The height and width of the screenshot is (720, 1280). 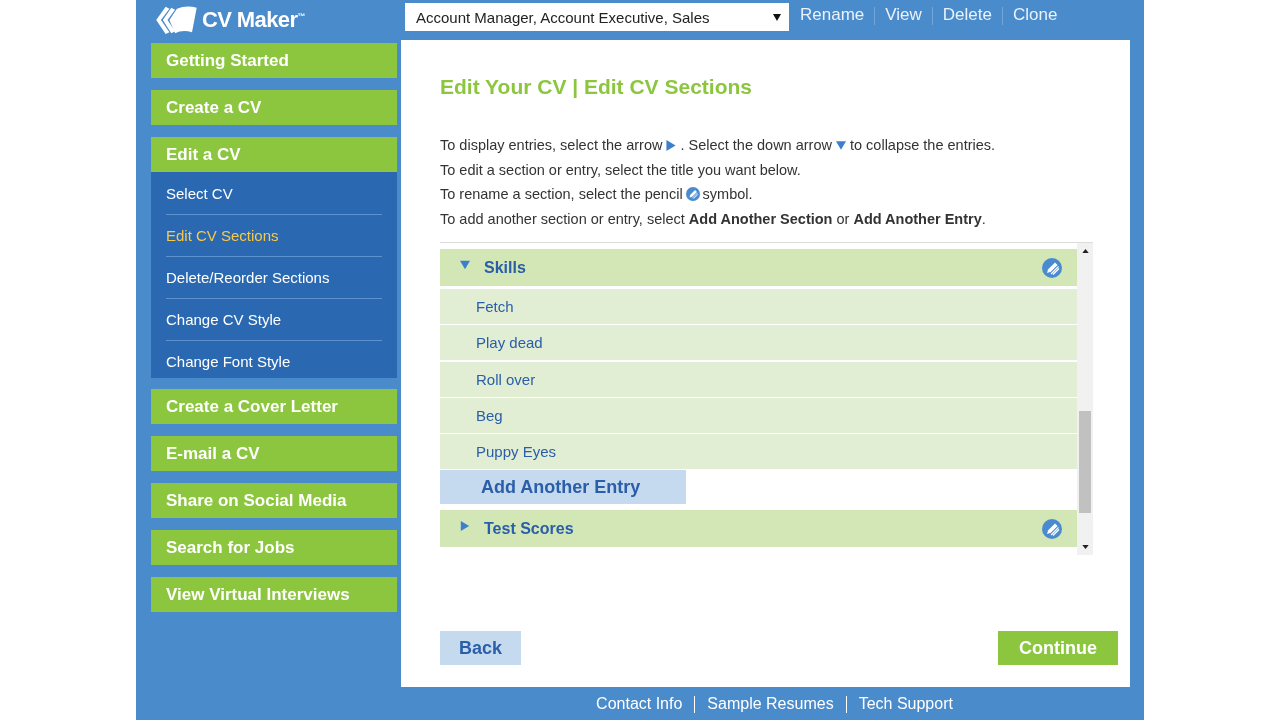 What do you see at coordinates (253, 20) in the screenshot?
I see `logo-text: CV Maker$^{™}$` at bounding box center [253, 20].